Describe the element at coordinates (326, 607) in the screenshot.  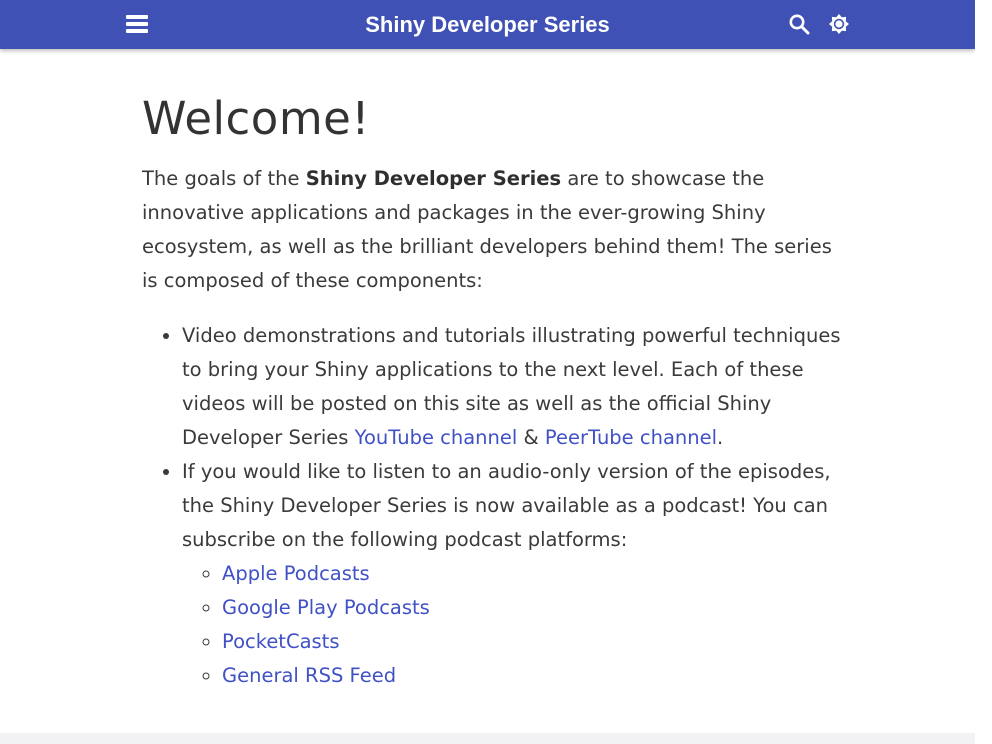
I see `google-play-podcasts-link: Google Play Podcasts` at that location.